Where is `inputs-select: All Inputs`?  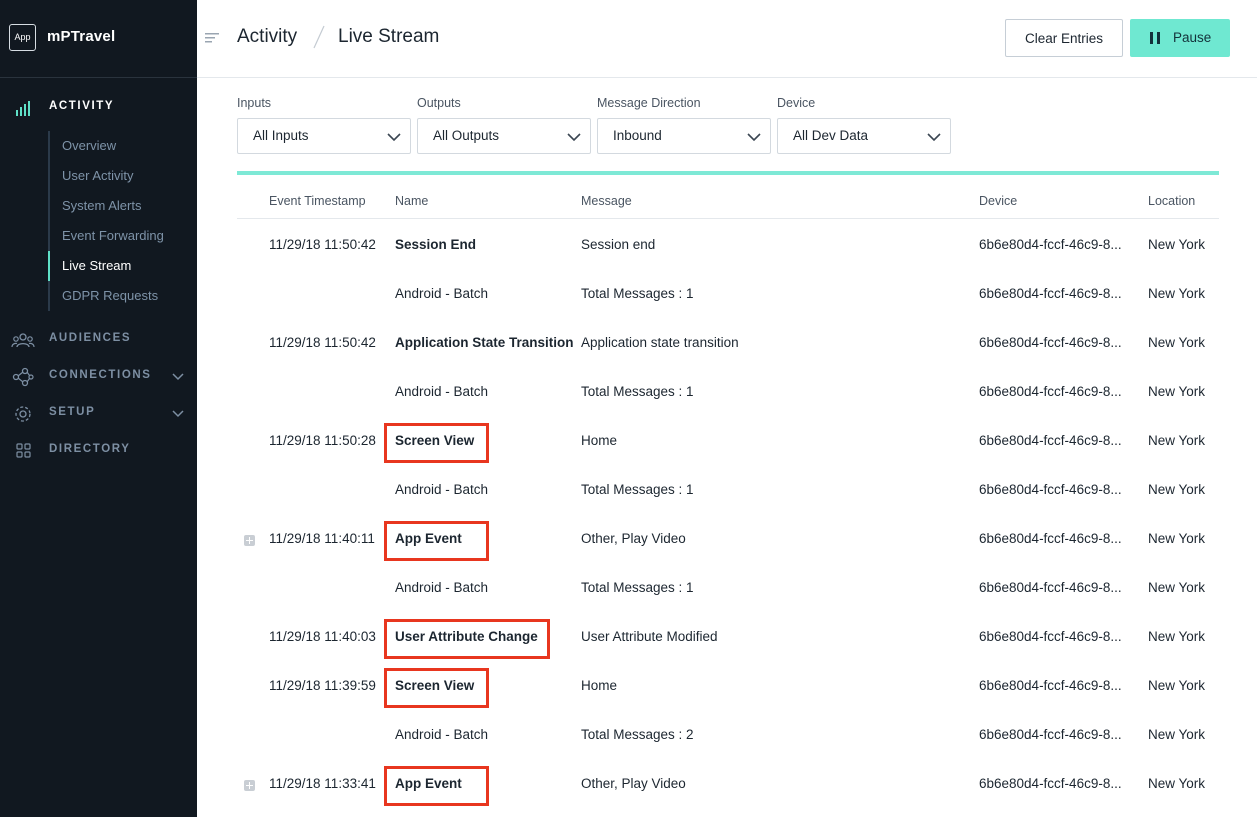 inputs-select: All Inputs is located at coordinates (324, 136).